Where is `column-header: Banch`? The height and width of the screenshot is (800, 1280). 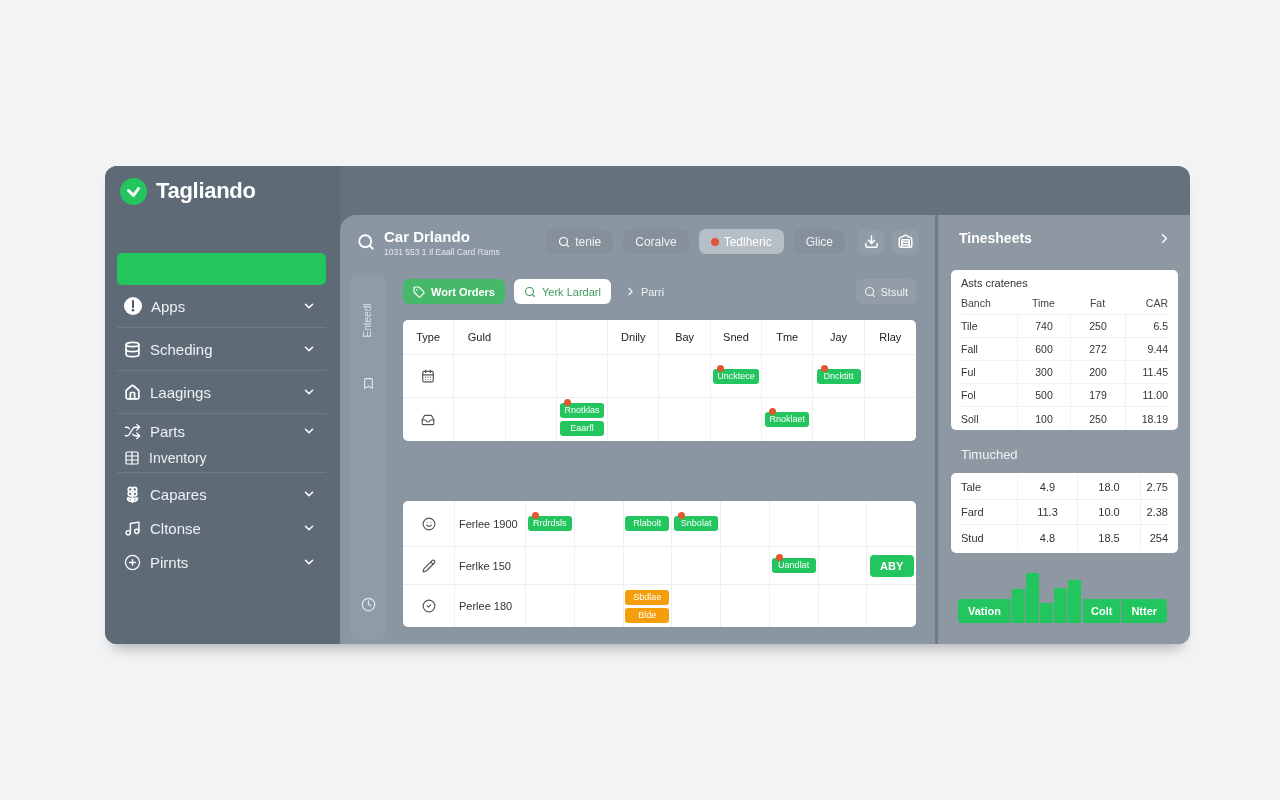
column-header: Banch is located at coordinates (976, 303).